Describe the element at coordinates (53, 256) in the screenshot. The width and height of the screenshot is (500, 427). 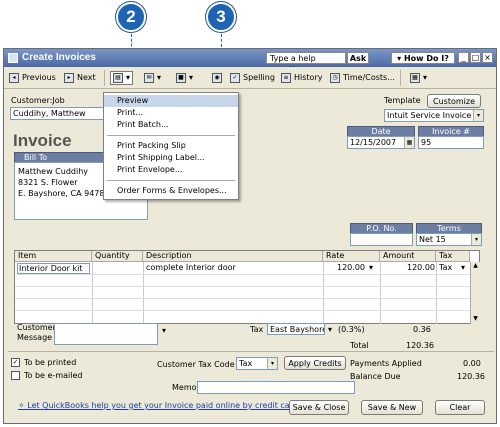
I see `column-header-item: Item` at that location.